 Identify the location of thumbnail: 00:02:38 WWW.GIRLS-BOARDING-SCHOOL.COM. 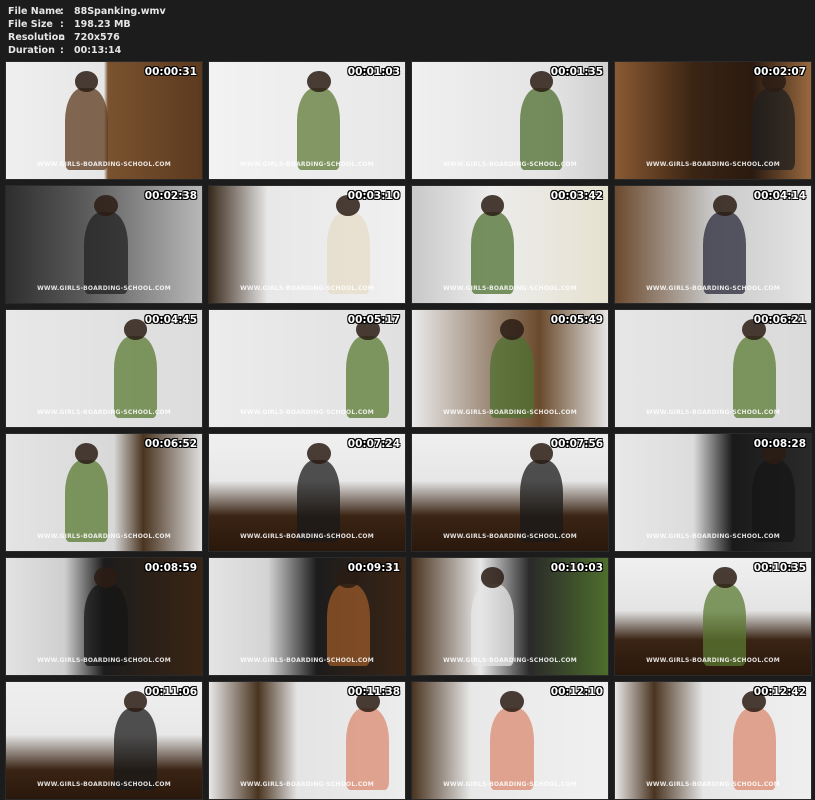
(104, 244).